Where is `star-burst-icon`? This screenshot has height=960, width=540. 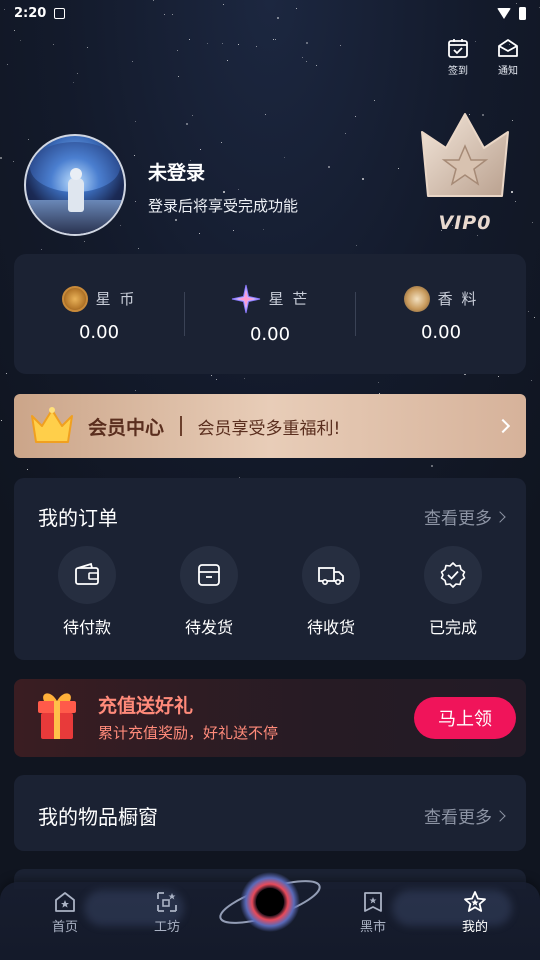
star-burst-icon is located at coordinates (245, 298).